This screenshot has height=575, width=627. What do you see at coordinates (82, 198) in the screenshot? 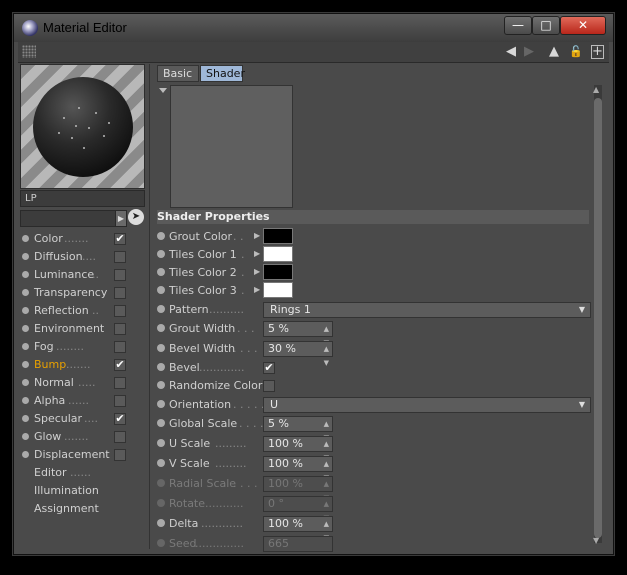
I see `material-name-field: LP` at bounding box center [82, 198].